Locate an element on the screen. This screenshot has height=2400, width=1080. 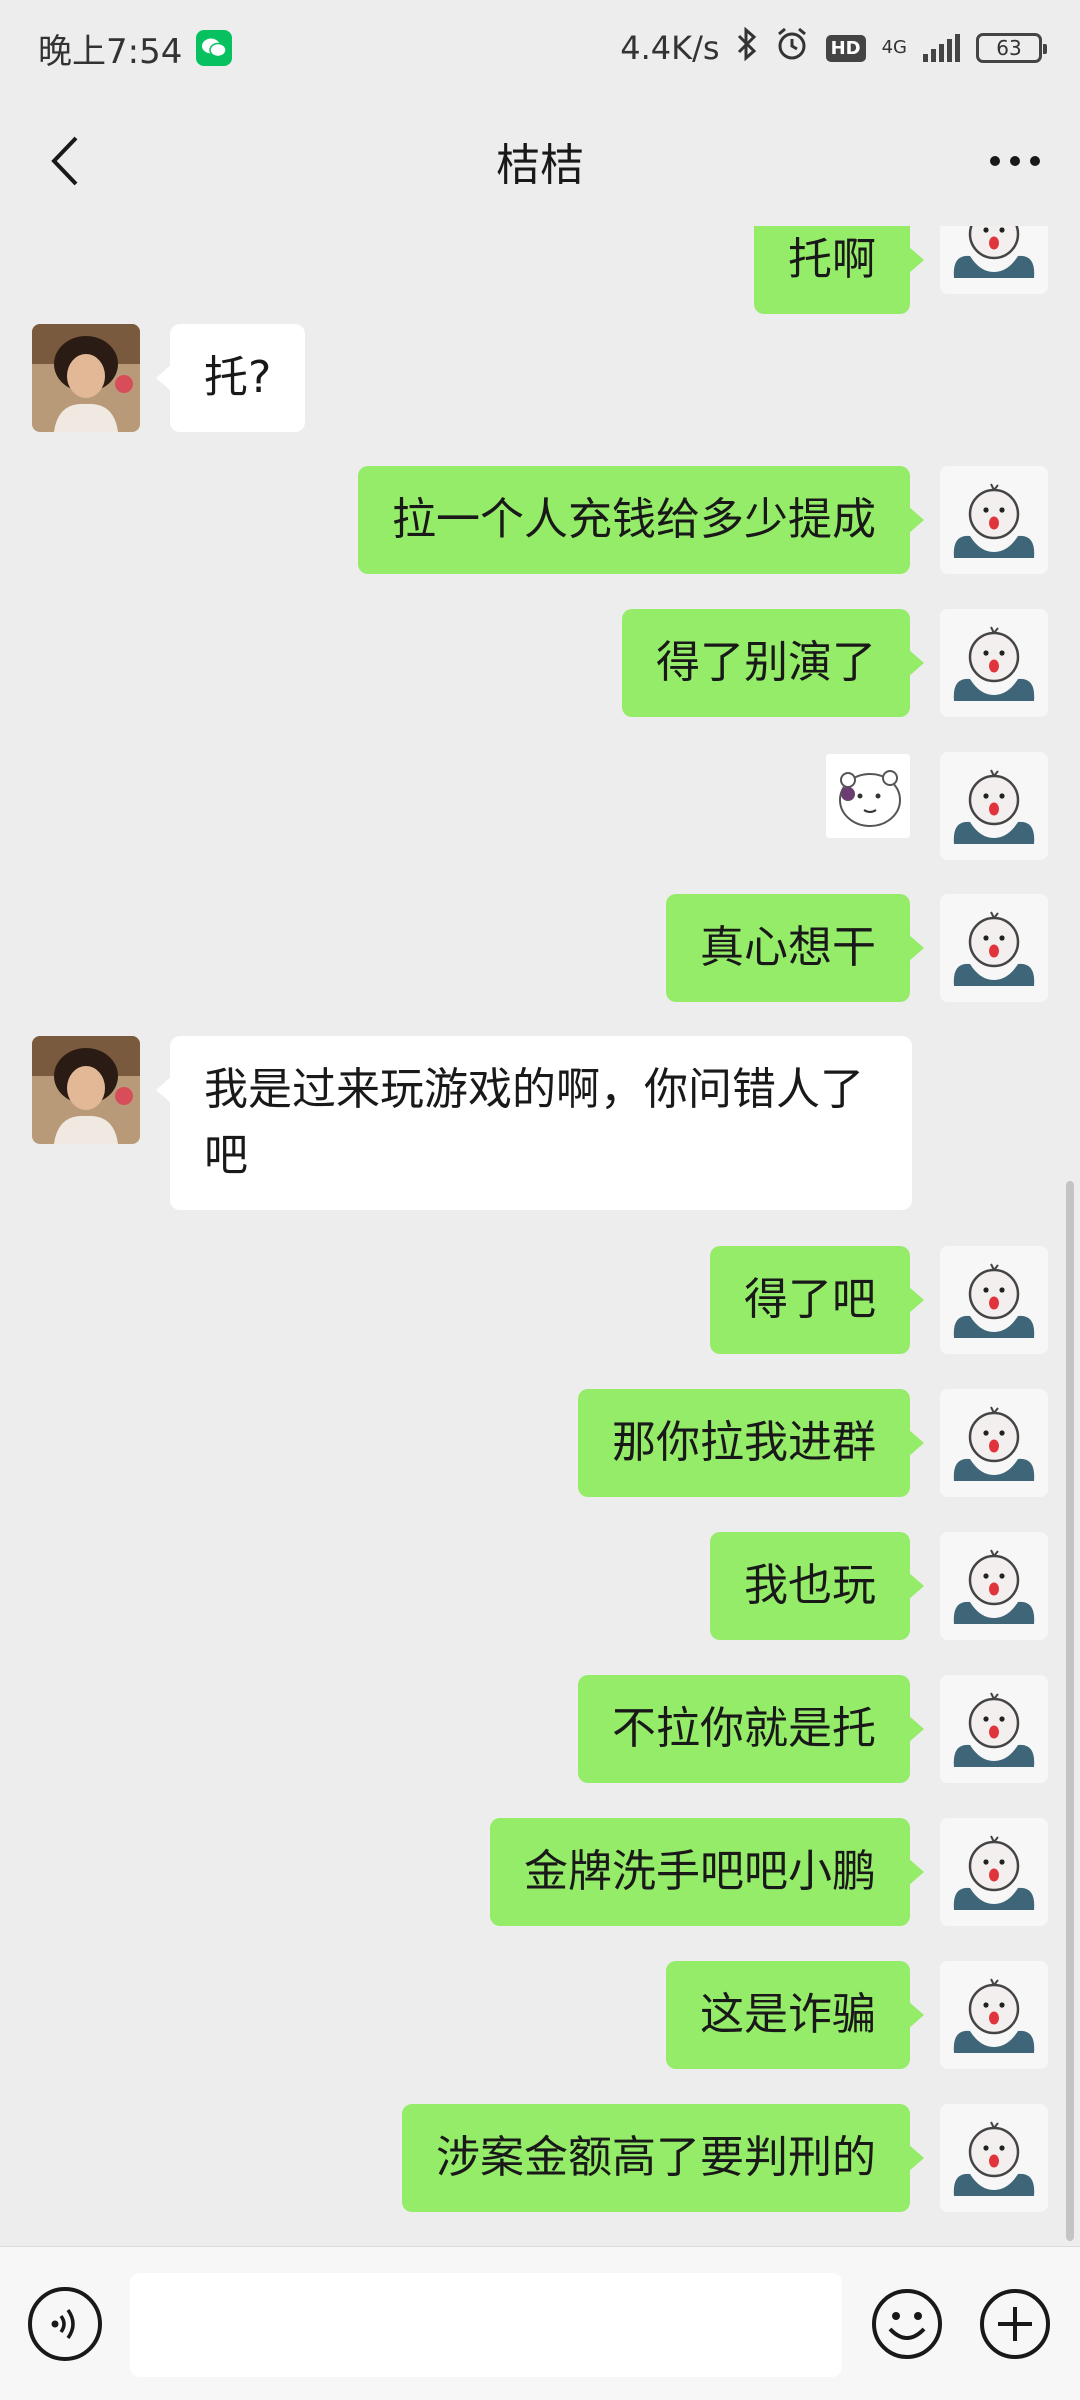
back-button is located at coordinates (65, 161).